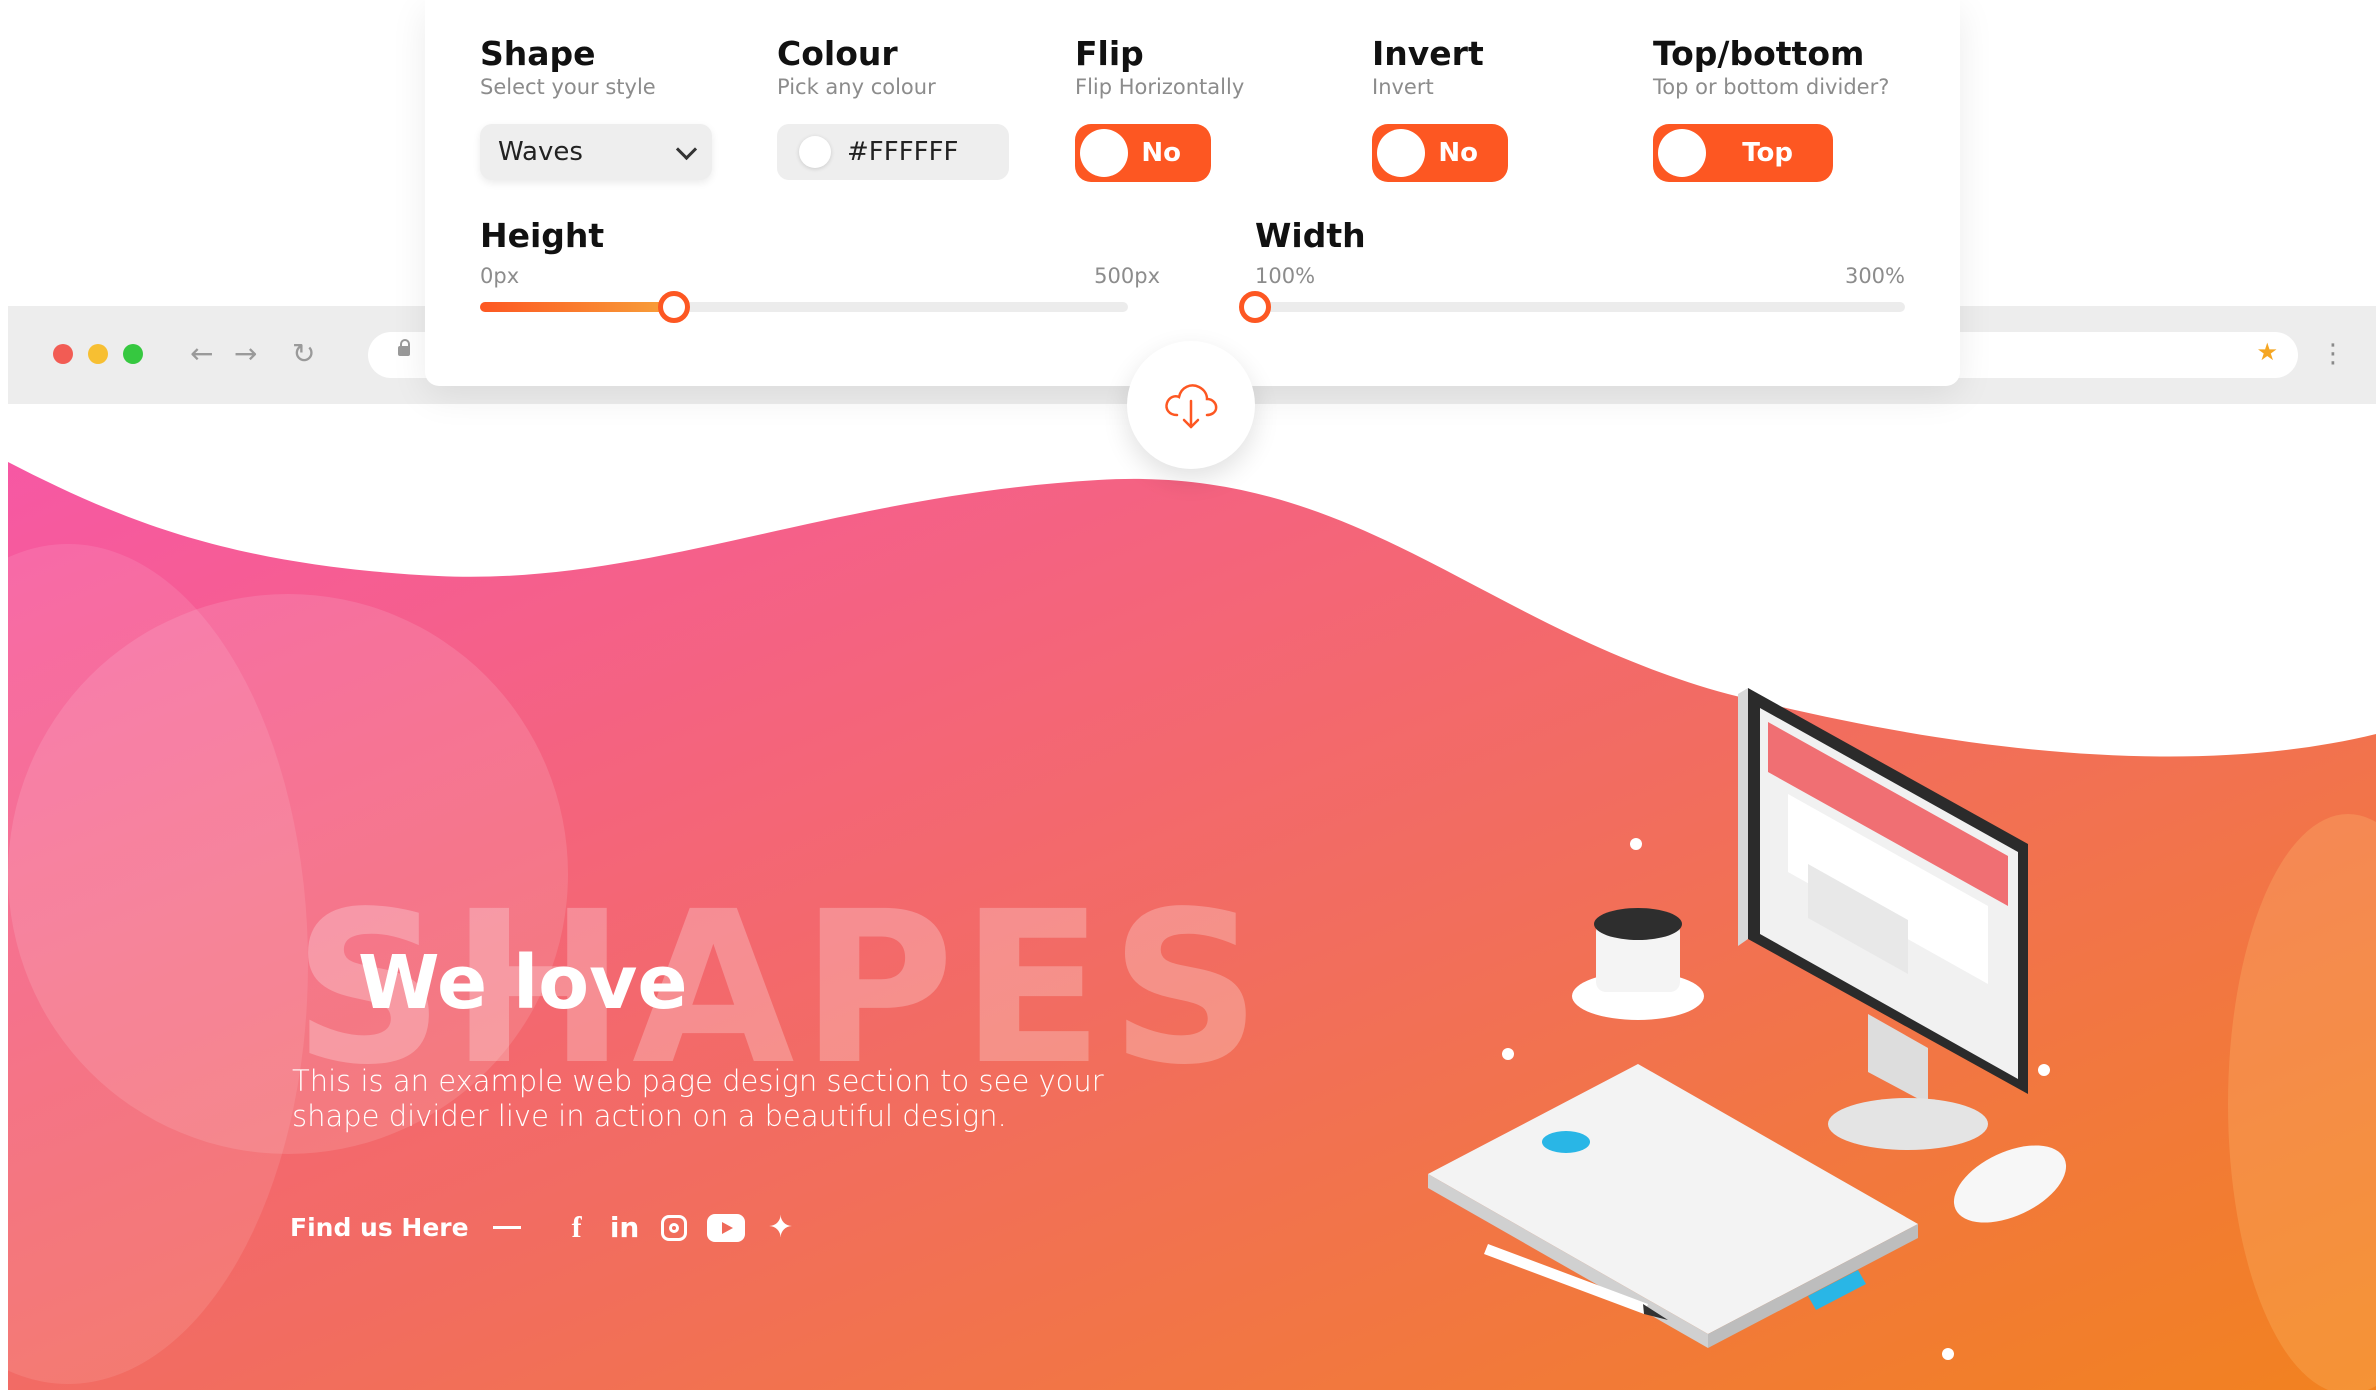 Image resolution: width=2376 pixels, height=1390 pixels. Describe the element at coordinates (596, 152) in the screenshot. I see `shape-select: Waves` at that location.